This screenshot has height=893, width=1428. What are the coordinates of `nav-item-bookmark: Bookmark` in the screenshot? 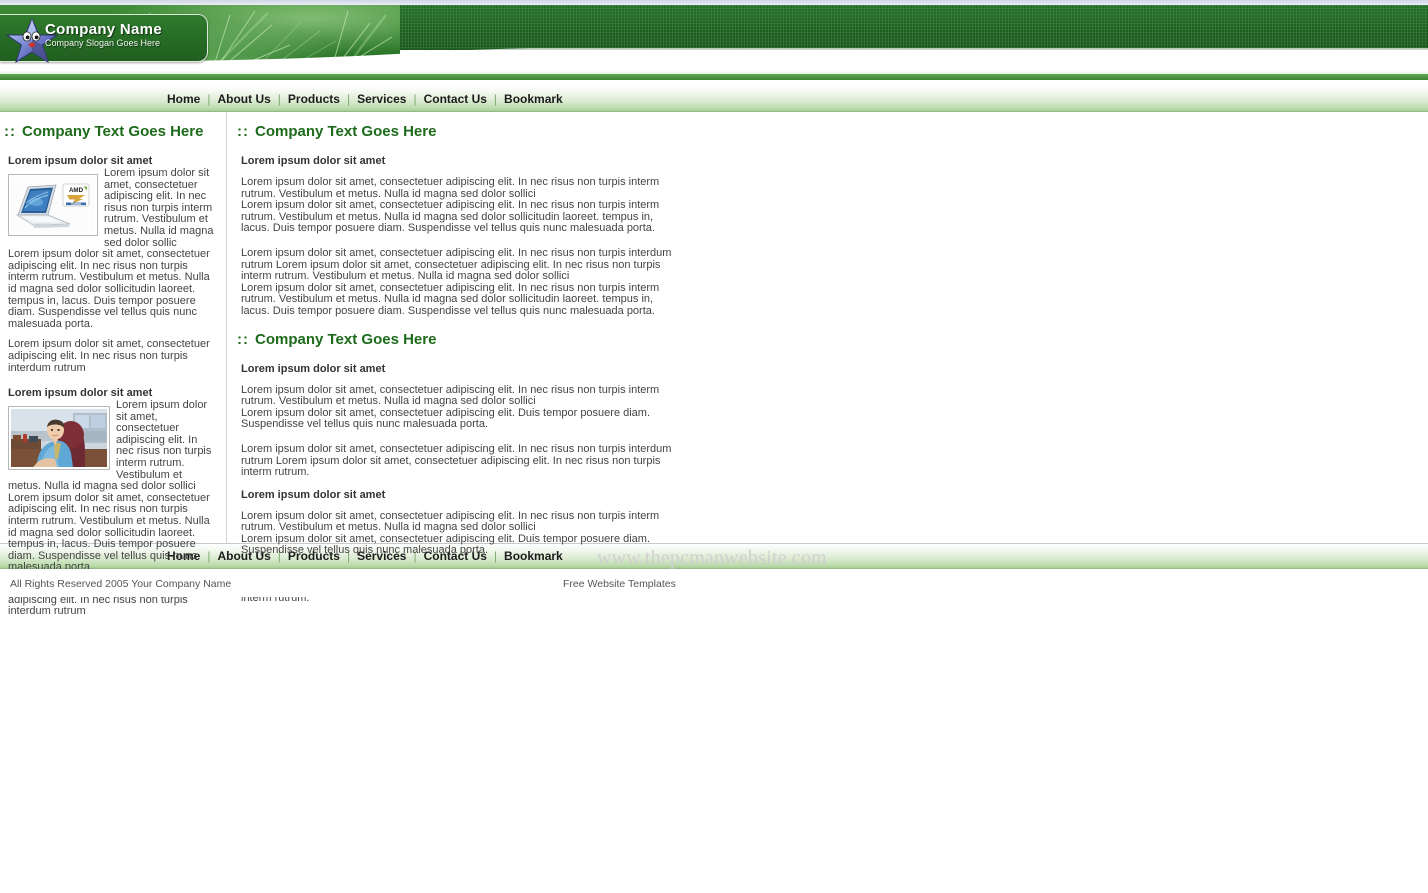 It's located at (533, 99).